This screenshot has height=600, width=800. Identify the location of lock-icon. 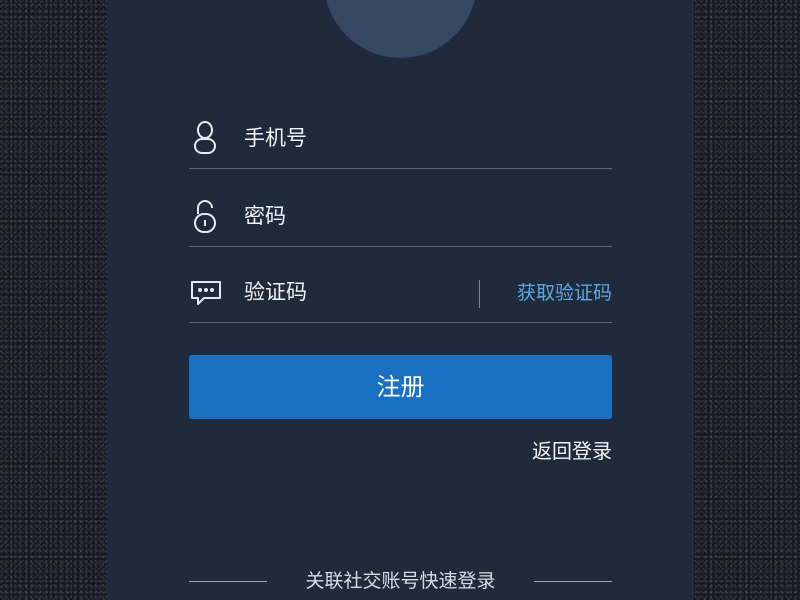
(205, 216).